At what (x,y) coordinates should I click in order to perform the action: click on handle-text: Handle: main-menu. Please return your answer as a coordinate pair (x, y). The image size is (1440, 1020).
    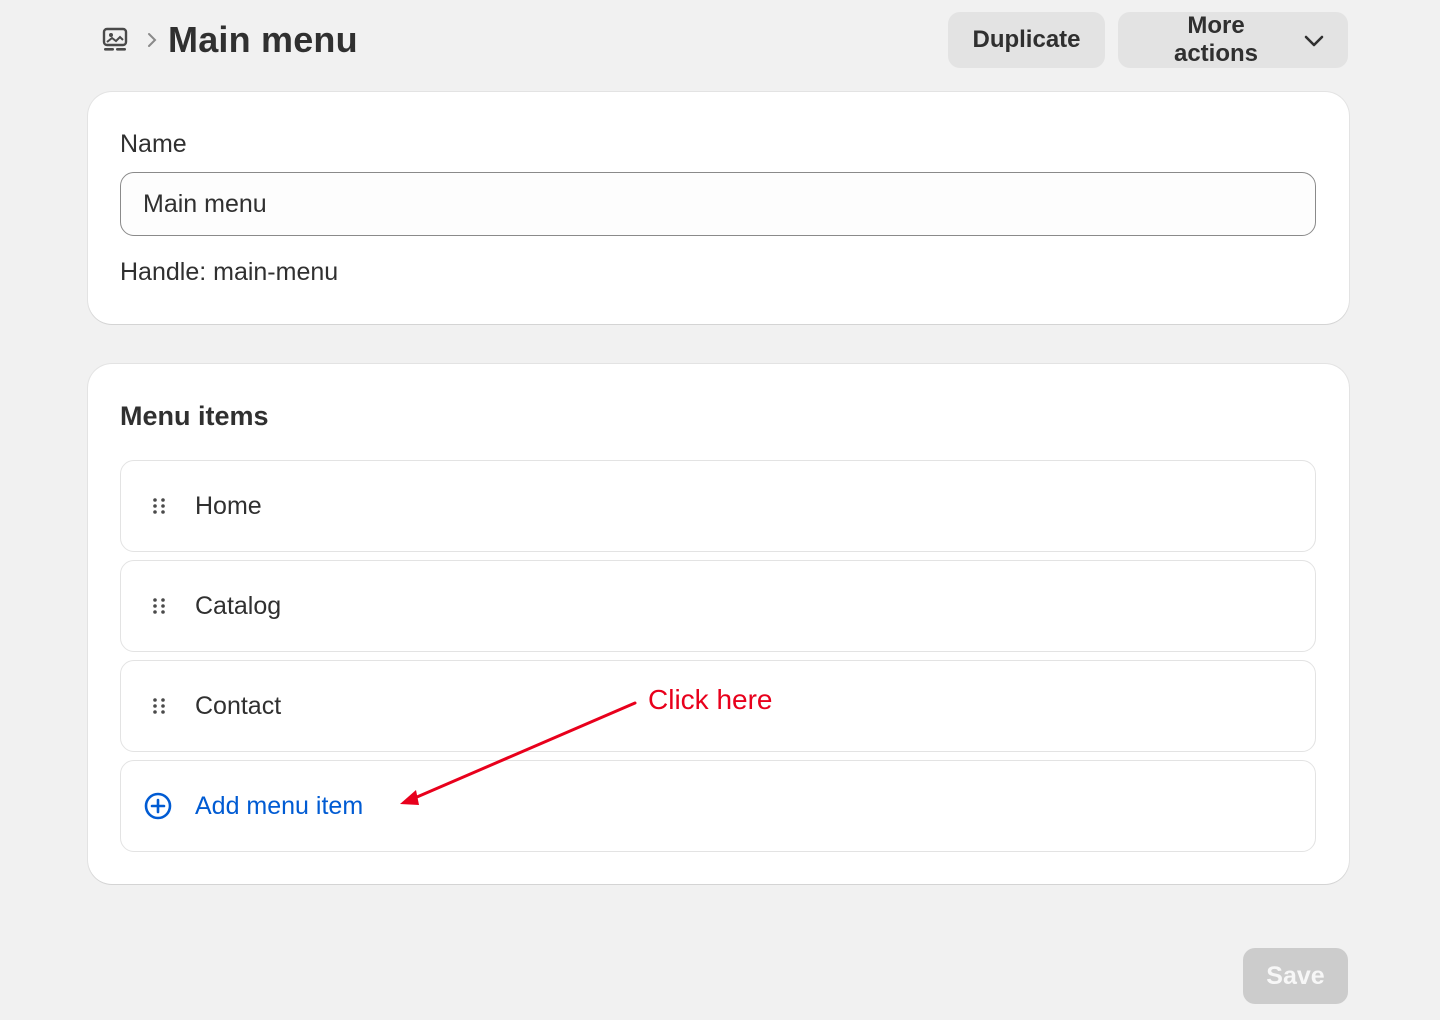
    Looking at the image, I should click on (229, 272).